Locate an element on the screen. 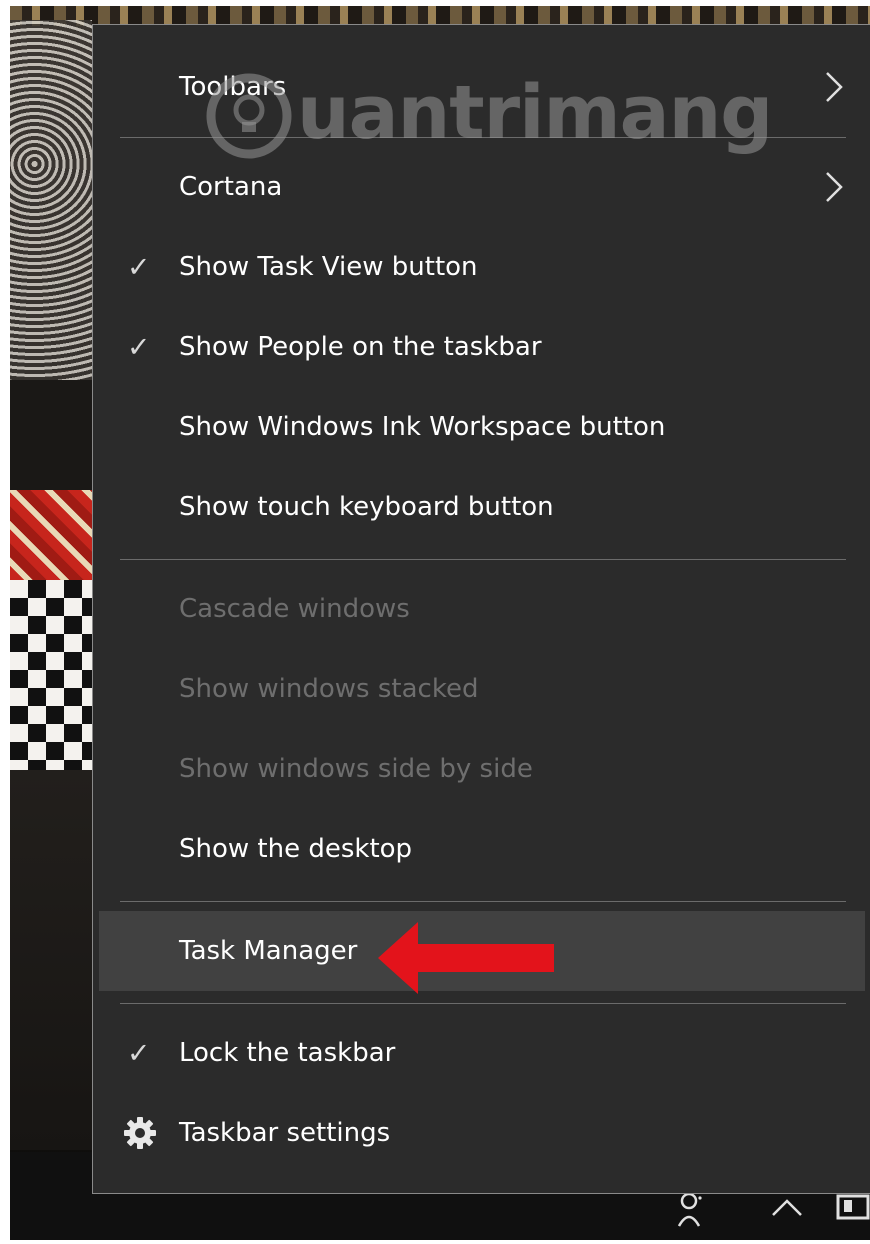 The image size is (870, 1244). menu-item-show-windows-side-by-side: Show windows side by side is located at coordinates (481, 769).